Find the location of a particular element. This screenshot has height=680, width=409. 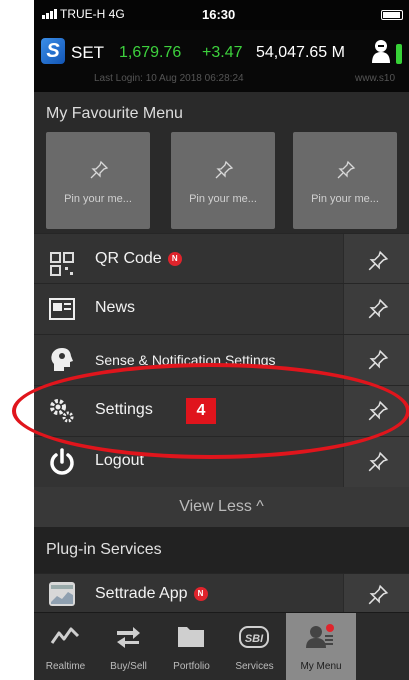

view-less-button: View Less ^ is located at coordinates (221, 507).